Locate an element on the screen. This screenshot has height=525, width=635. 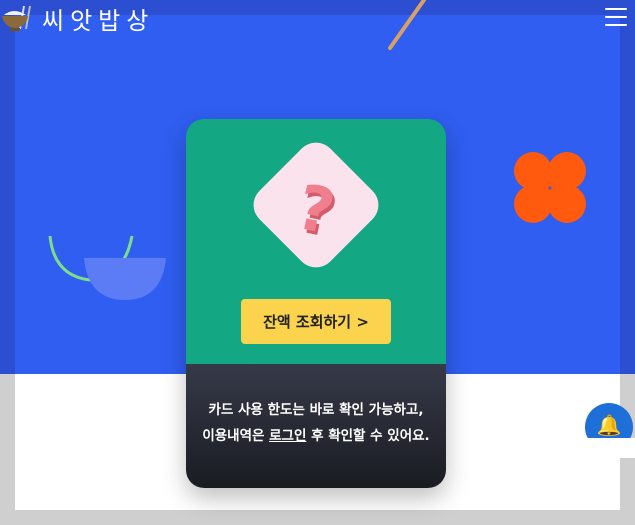
info-line-2: 이용내역은 로그인 후 확인할 수 있어요. is located at coordinates (316, 436).